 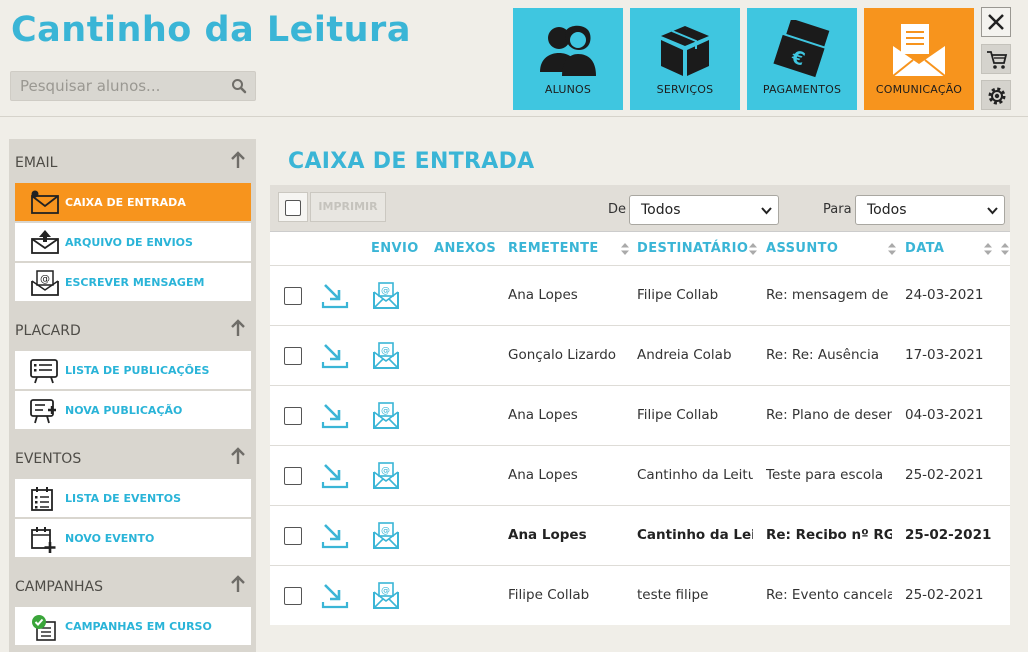 What do you see at coordinates (293, 207) in the screenshot?
I see `select-all-checkbox` at bounding box center [293, 207].